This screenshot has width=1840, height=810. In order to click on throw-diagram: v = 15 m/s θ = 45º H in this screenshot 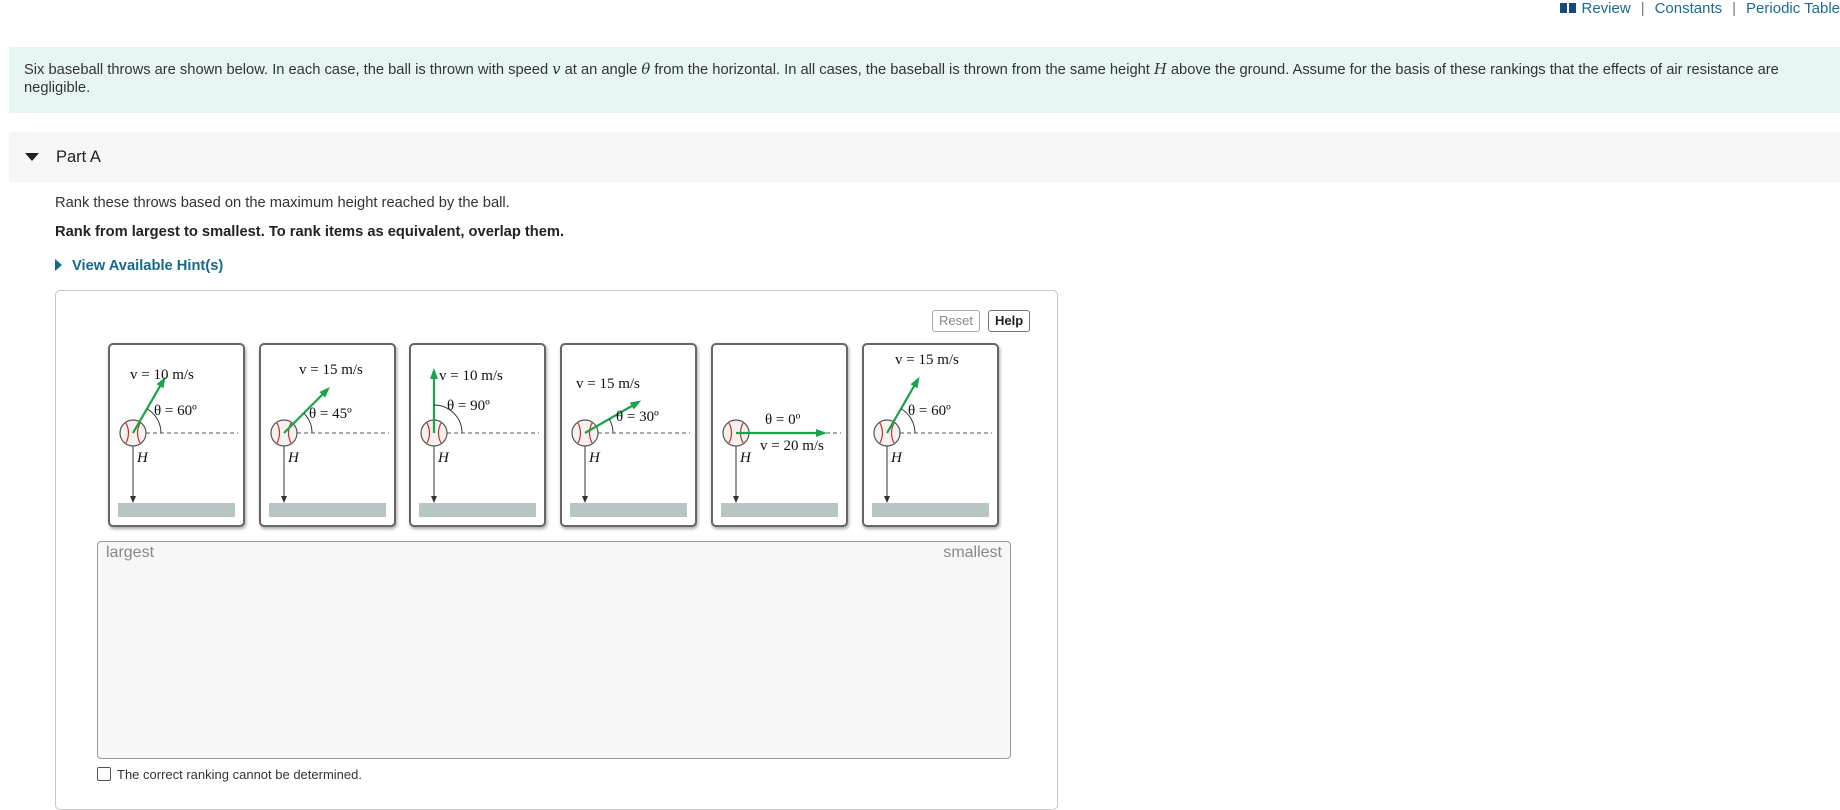, I will do `click(327, 435)`.